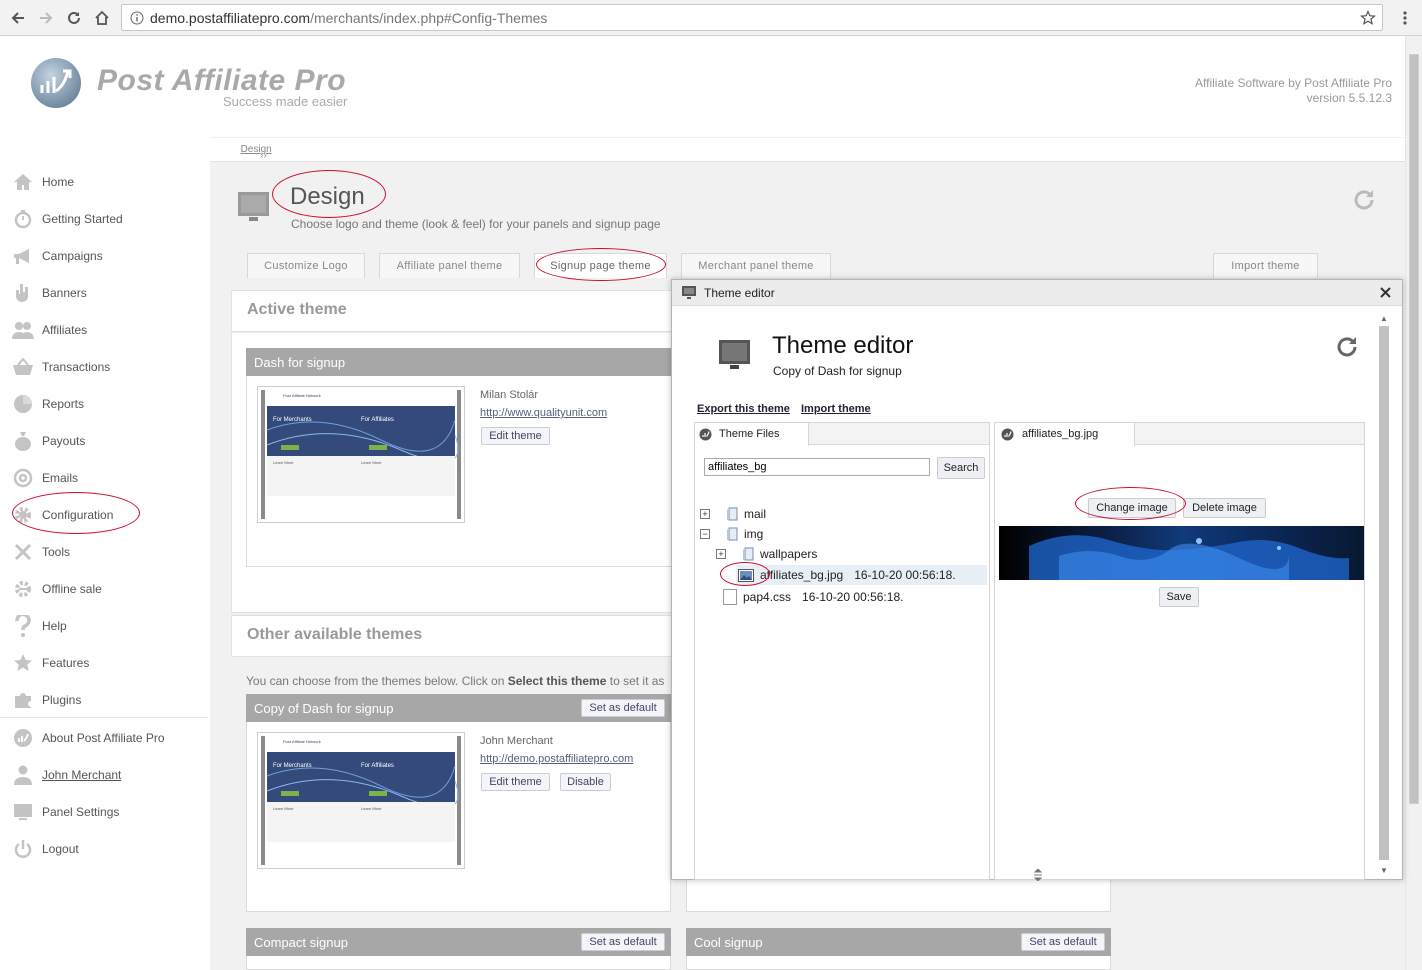 This screenshot has width=1422, height=970. I want to click on sidebar-item-emails: Emails, so click(109, 478).